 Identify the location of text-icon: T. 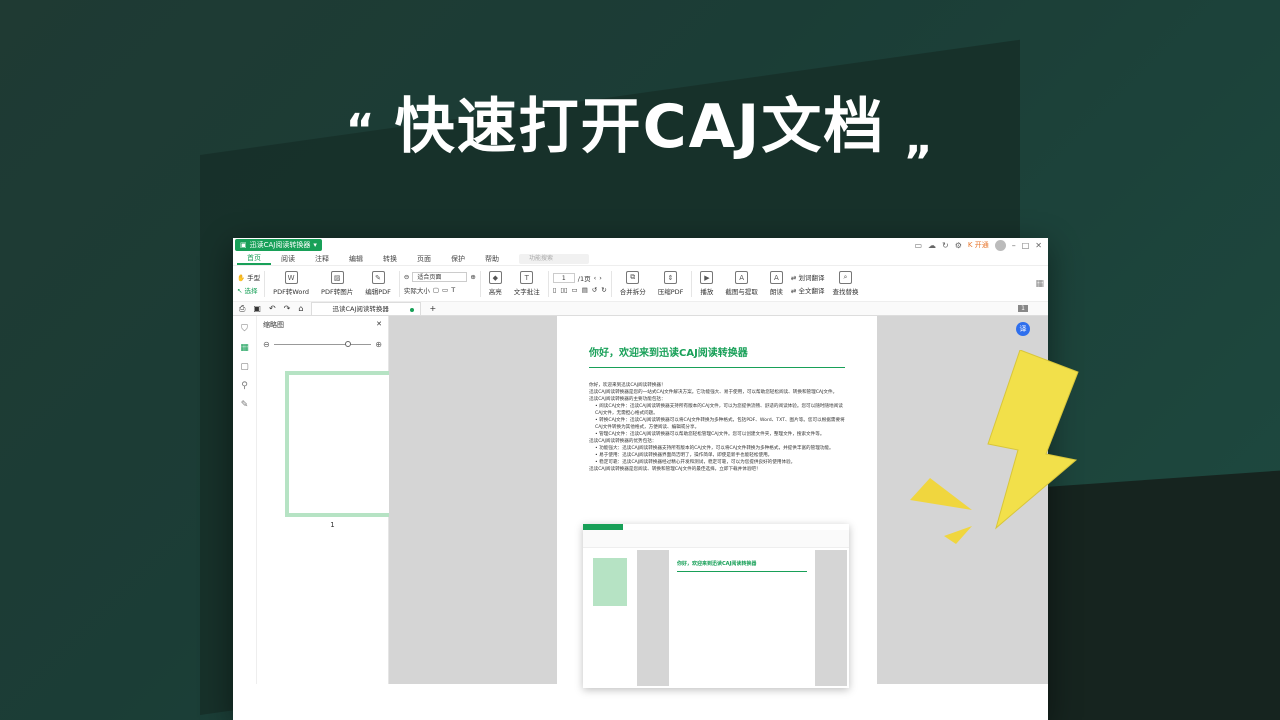
(453, 290).